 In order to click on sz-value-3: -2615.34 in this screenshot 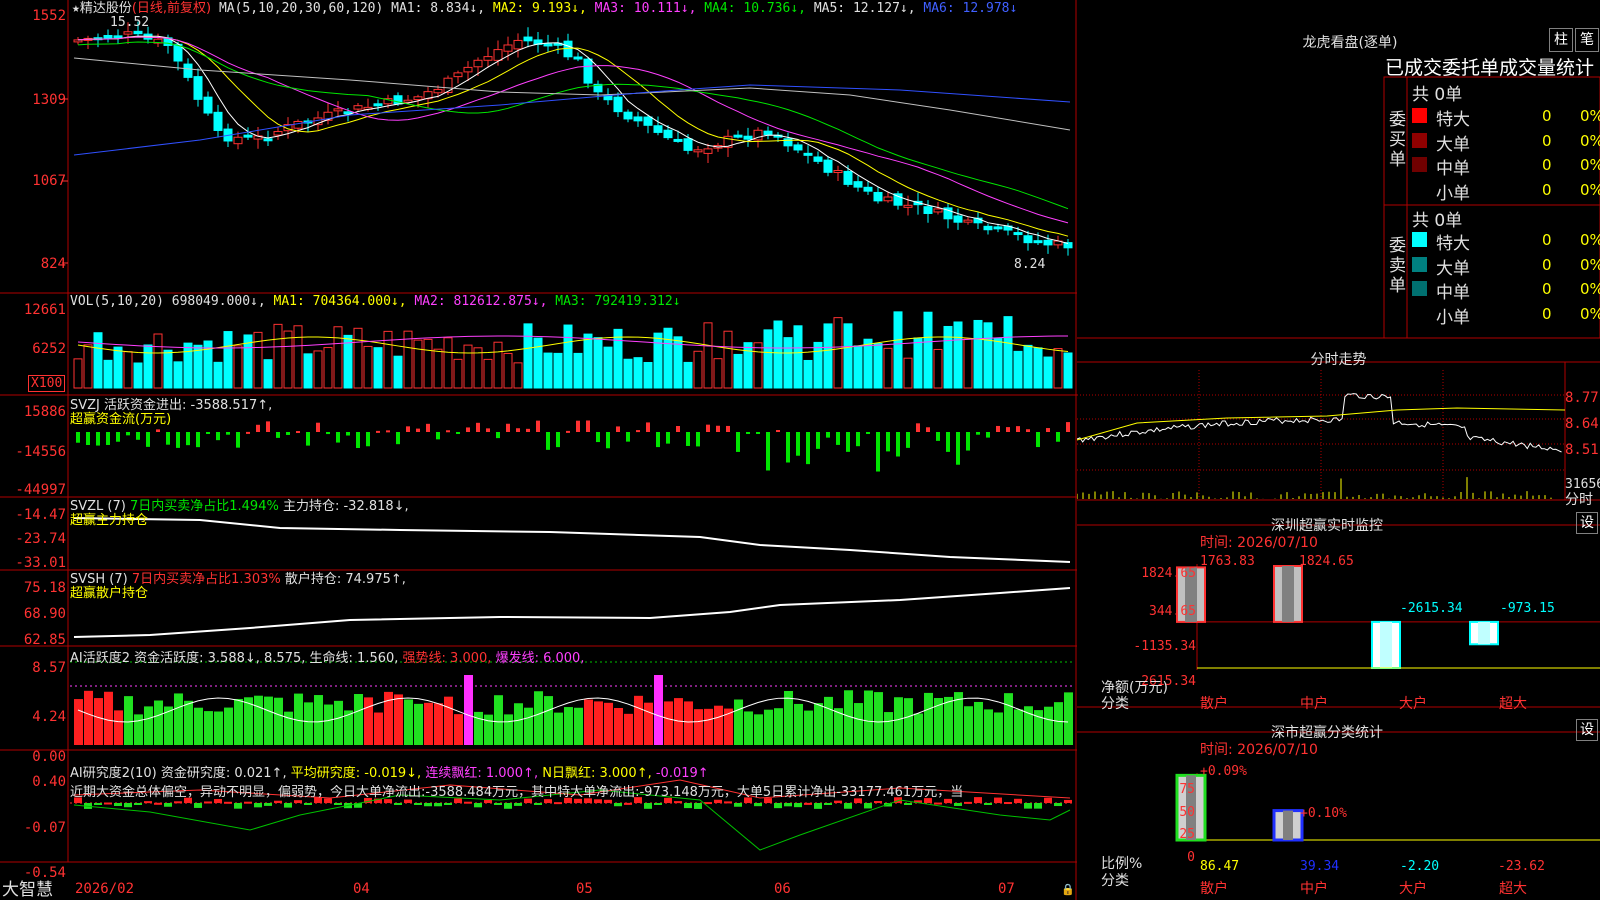, I will do `click(1431, 608)`.